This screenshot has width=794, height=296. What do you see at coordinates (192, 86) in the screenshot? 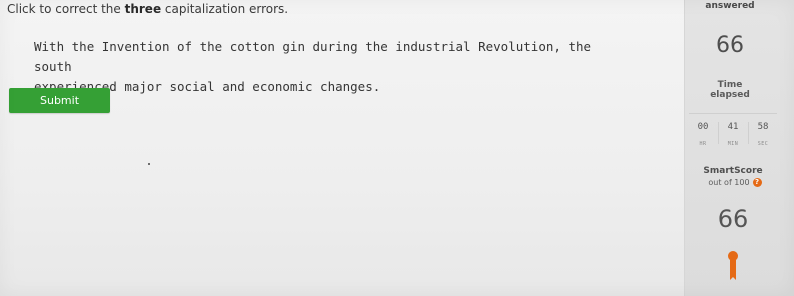
I see `word-social: social` at bounding box center [192, 86].